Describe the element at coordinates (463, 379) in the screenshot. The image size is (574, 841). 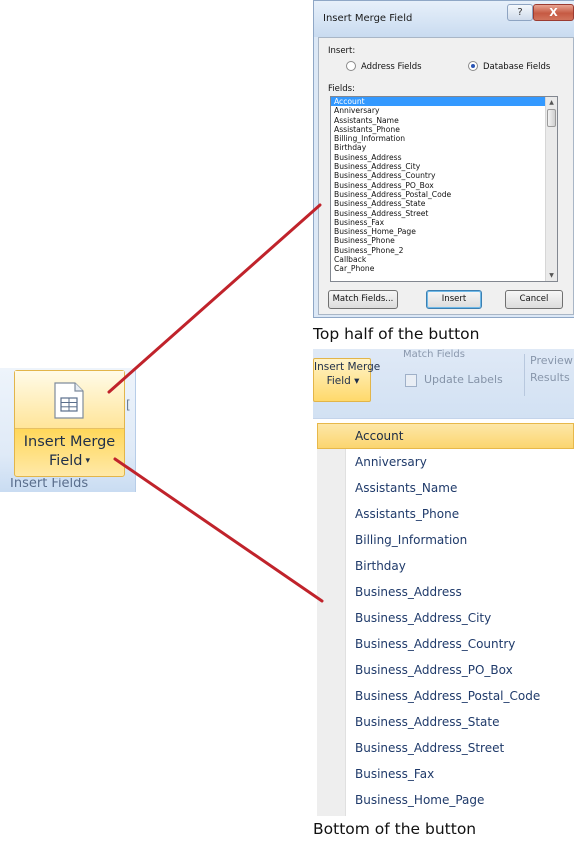
I see `update-labels-label: Update Labels` at that location.